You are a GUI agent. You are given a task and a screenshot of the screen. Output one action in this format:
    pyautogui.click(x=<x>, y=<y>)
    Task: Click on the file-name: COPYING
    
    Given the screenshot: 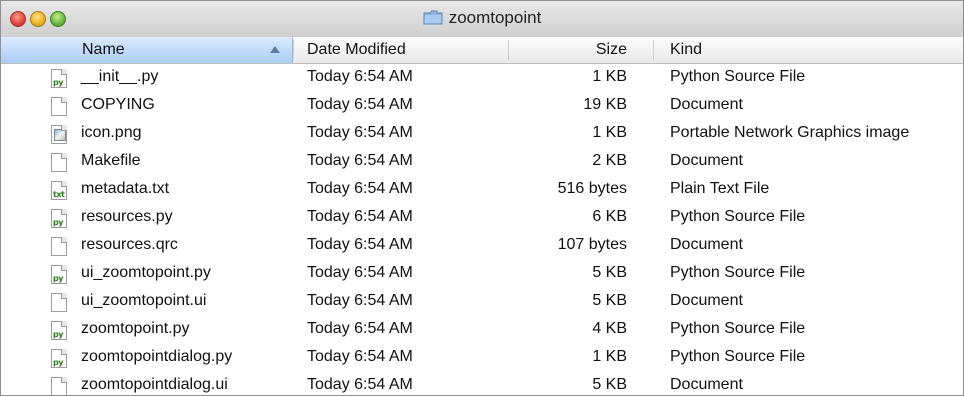 What is the action you would take?
    pyautogui.click(x=118, y=104)
    